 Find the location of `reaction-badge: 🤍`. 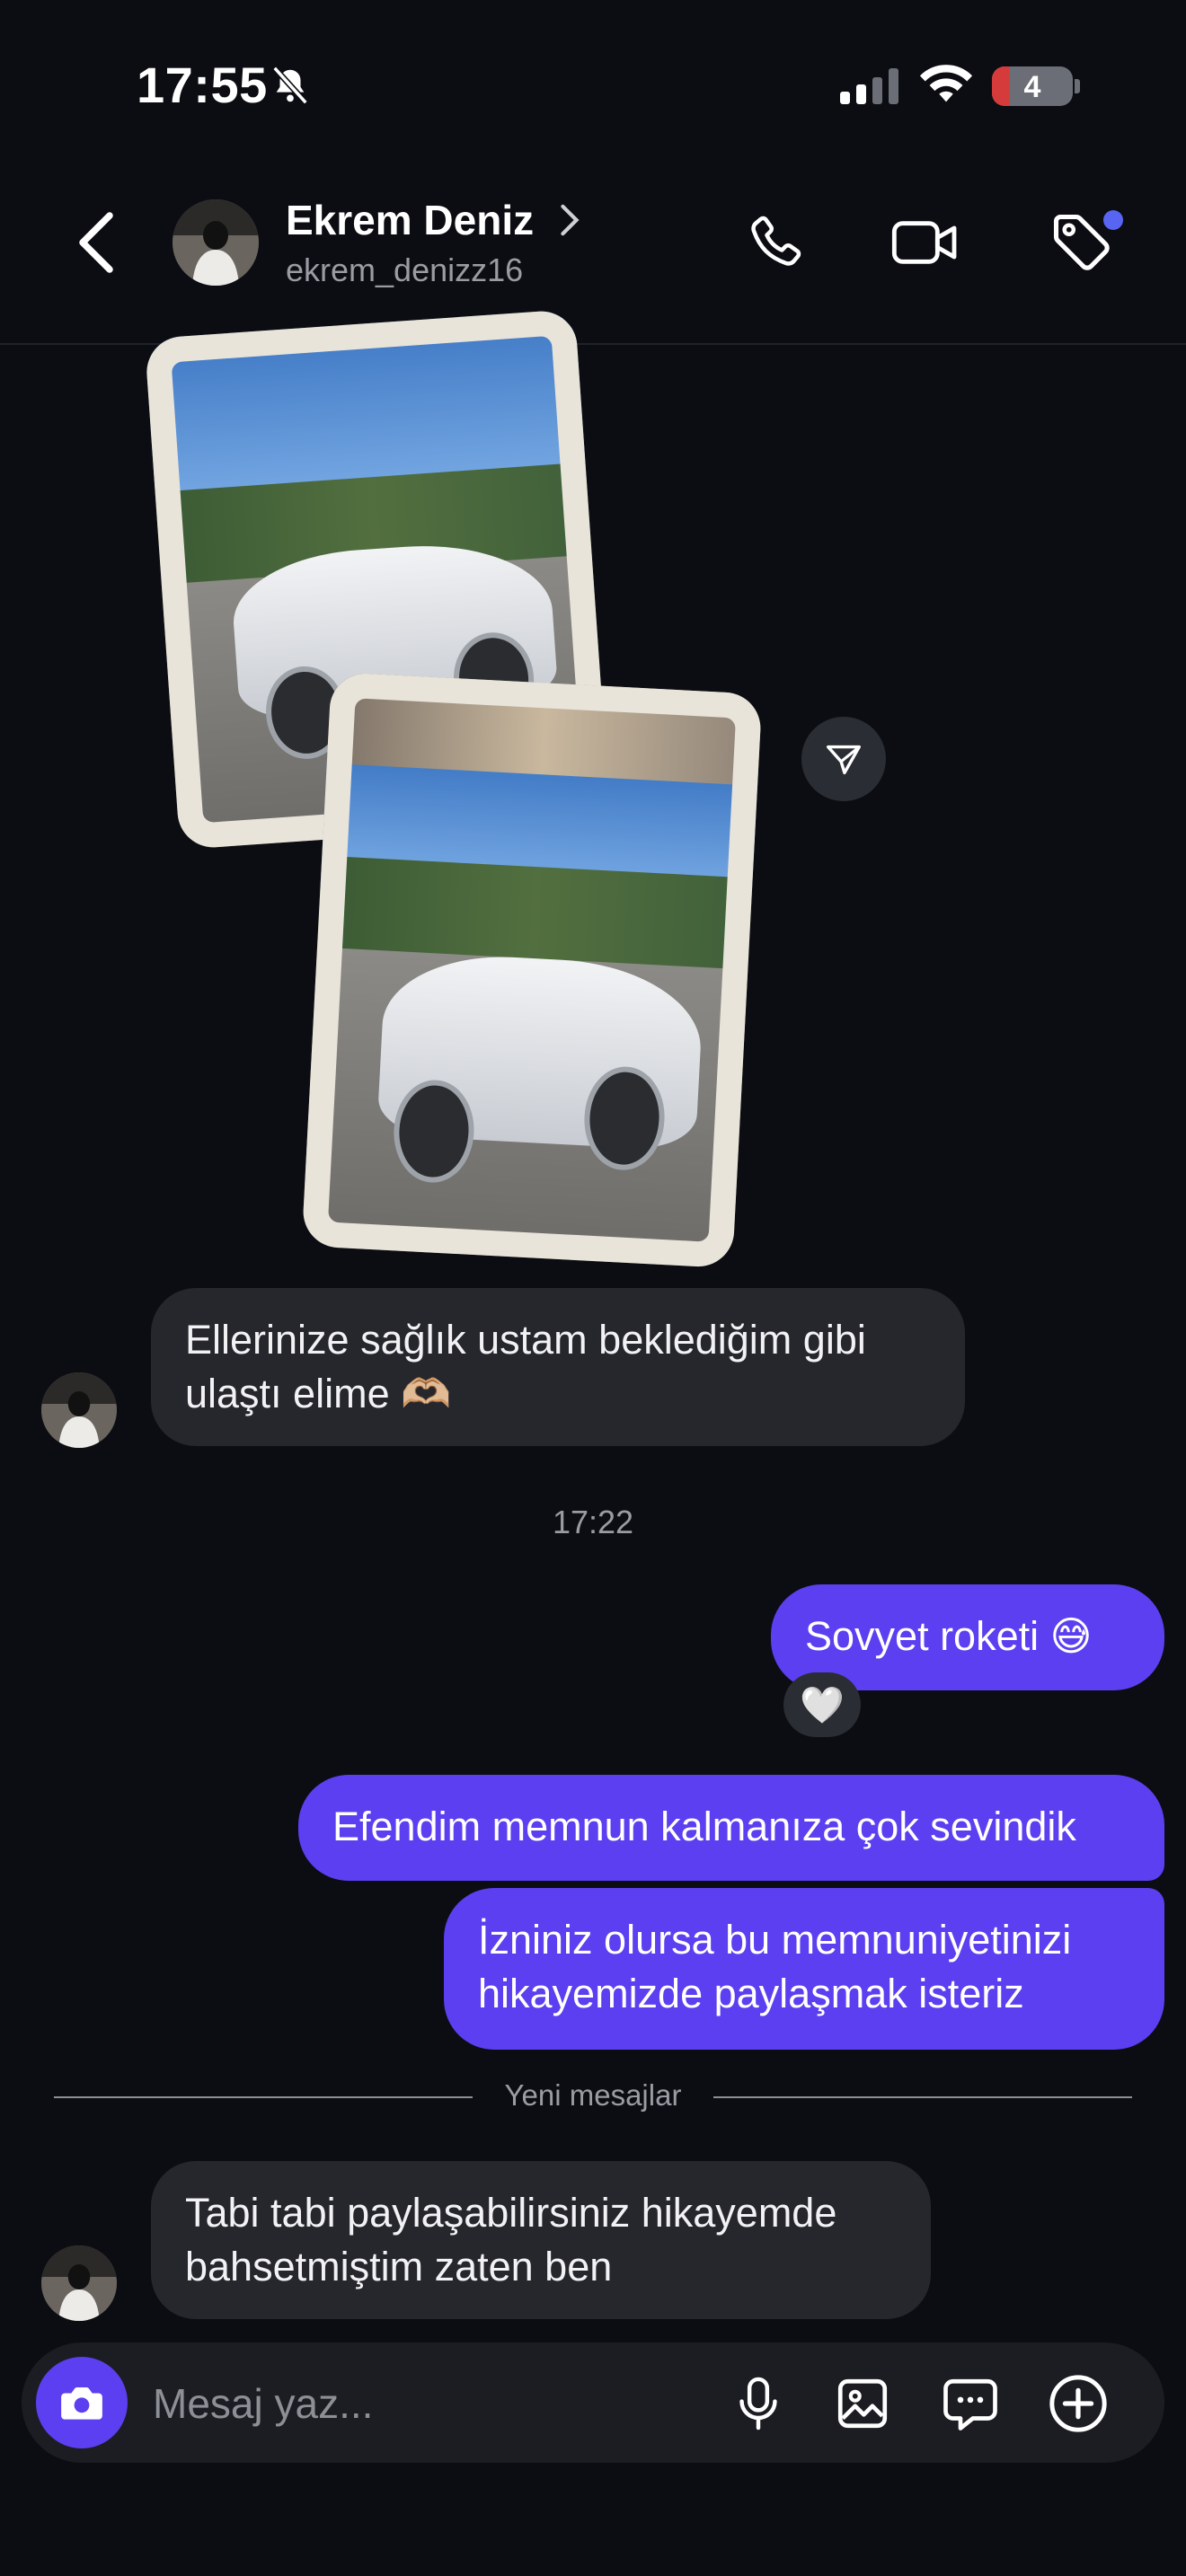

reaction-badge: 🤍 is located at coordinates (822, 1704).